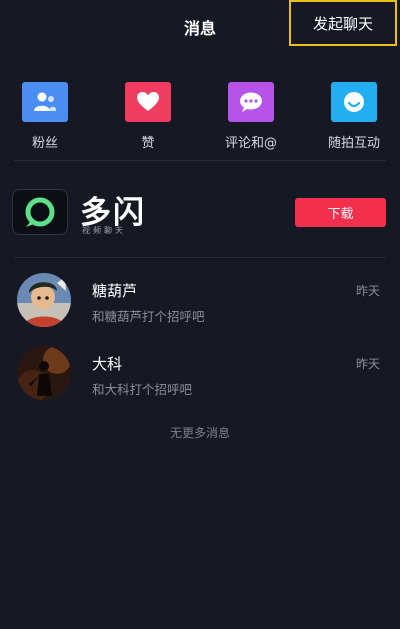  What do you see at coordinates (200, 381) in the screenshot?
I see `conversation-item: 大科 和大科打个招呼吧 昨天` at bounding box center [200, 381].